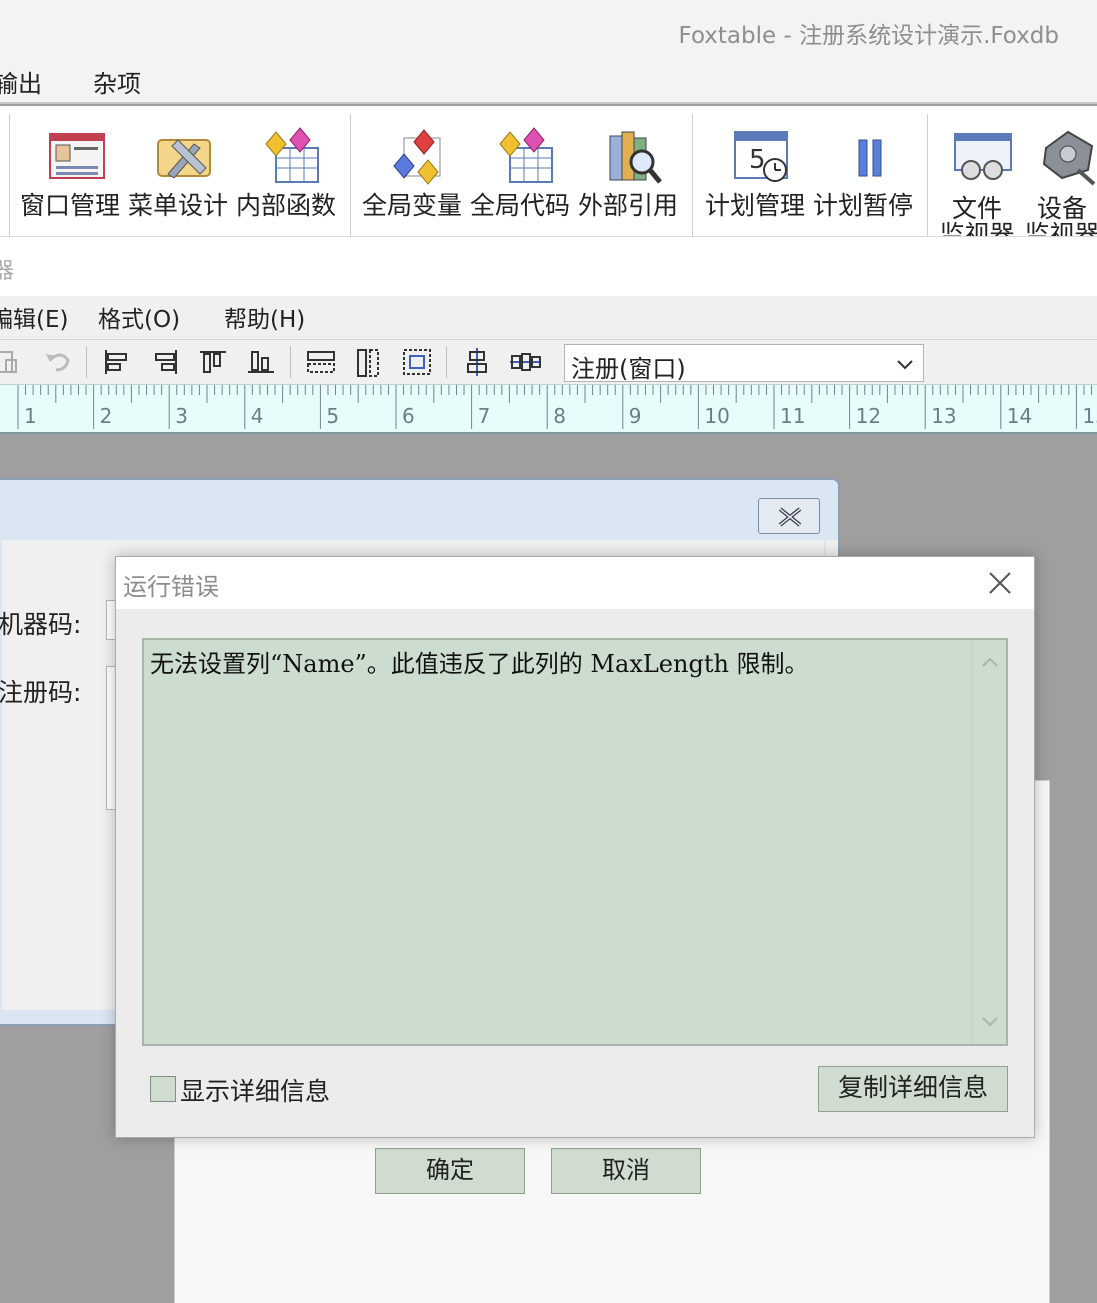 The height and width of the screenshot is (1303, 1097). I want to click on app-title-bar: Foxtable - 注册系统设计演示.Foxdb, so click(548, 31).